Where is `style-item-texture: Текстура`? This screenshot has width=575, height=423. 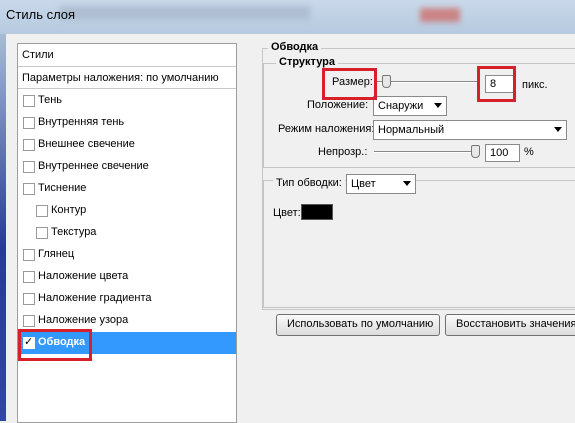 style-item-texture: Текстура is located at coordinates (127, 233).